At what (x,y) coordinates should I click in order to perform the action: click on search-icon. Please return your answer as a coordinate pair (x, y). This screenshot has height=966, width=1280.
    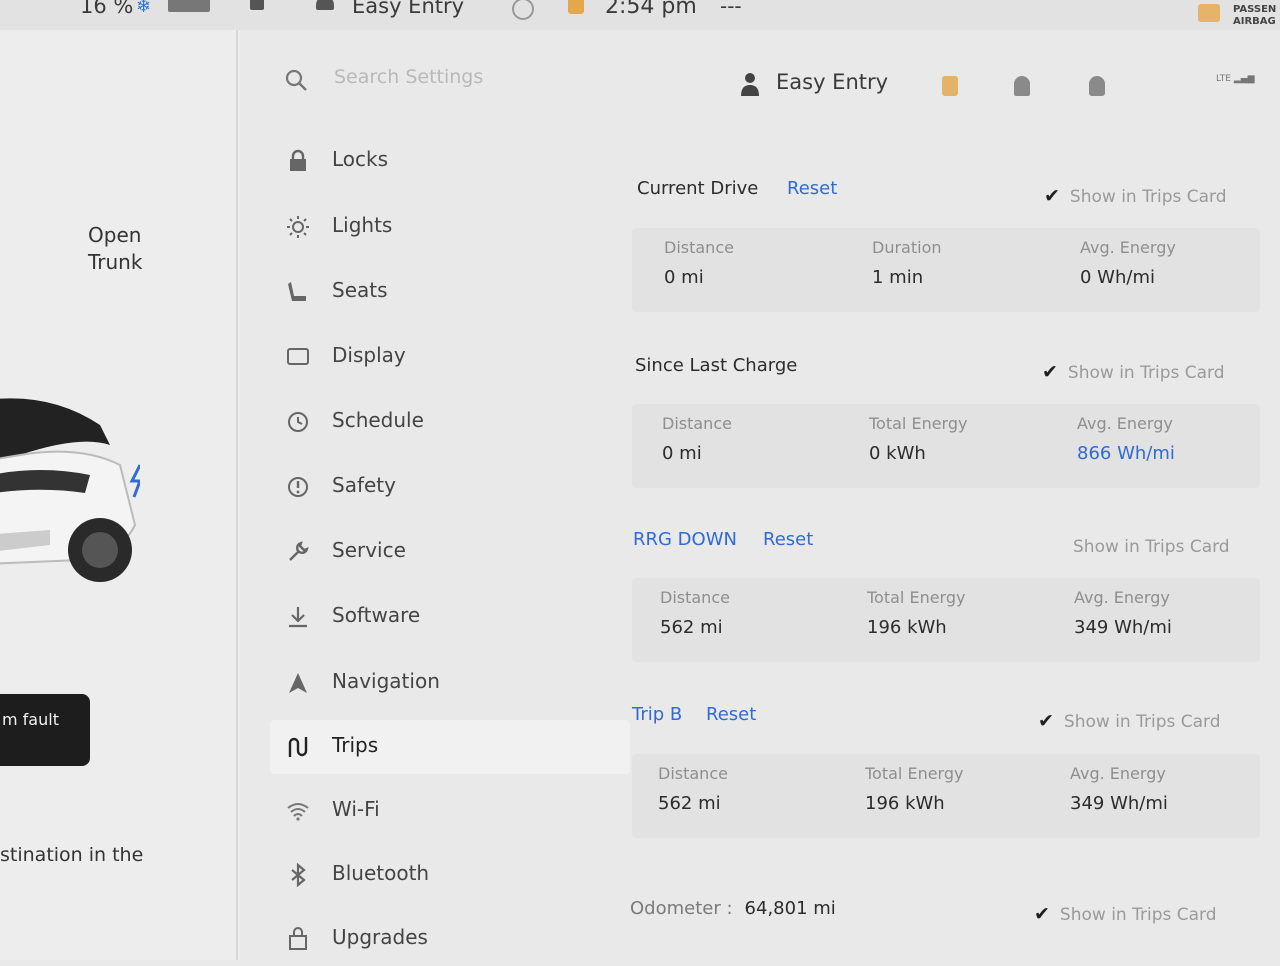
    Looking at the image, I should click on (296, 80).